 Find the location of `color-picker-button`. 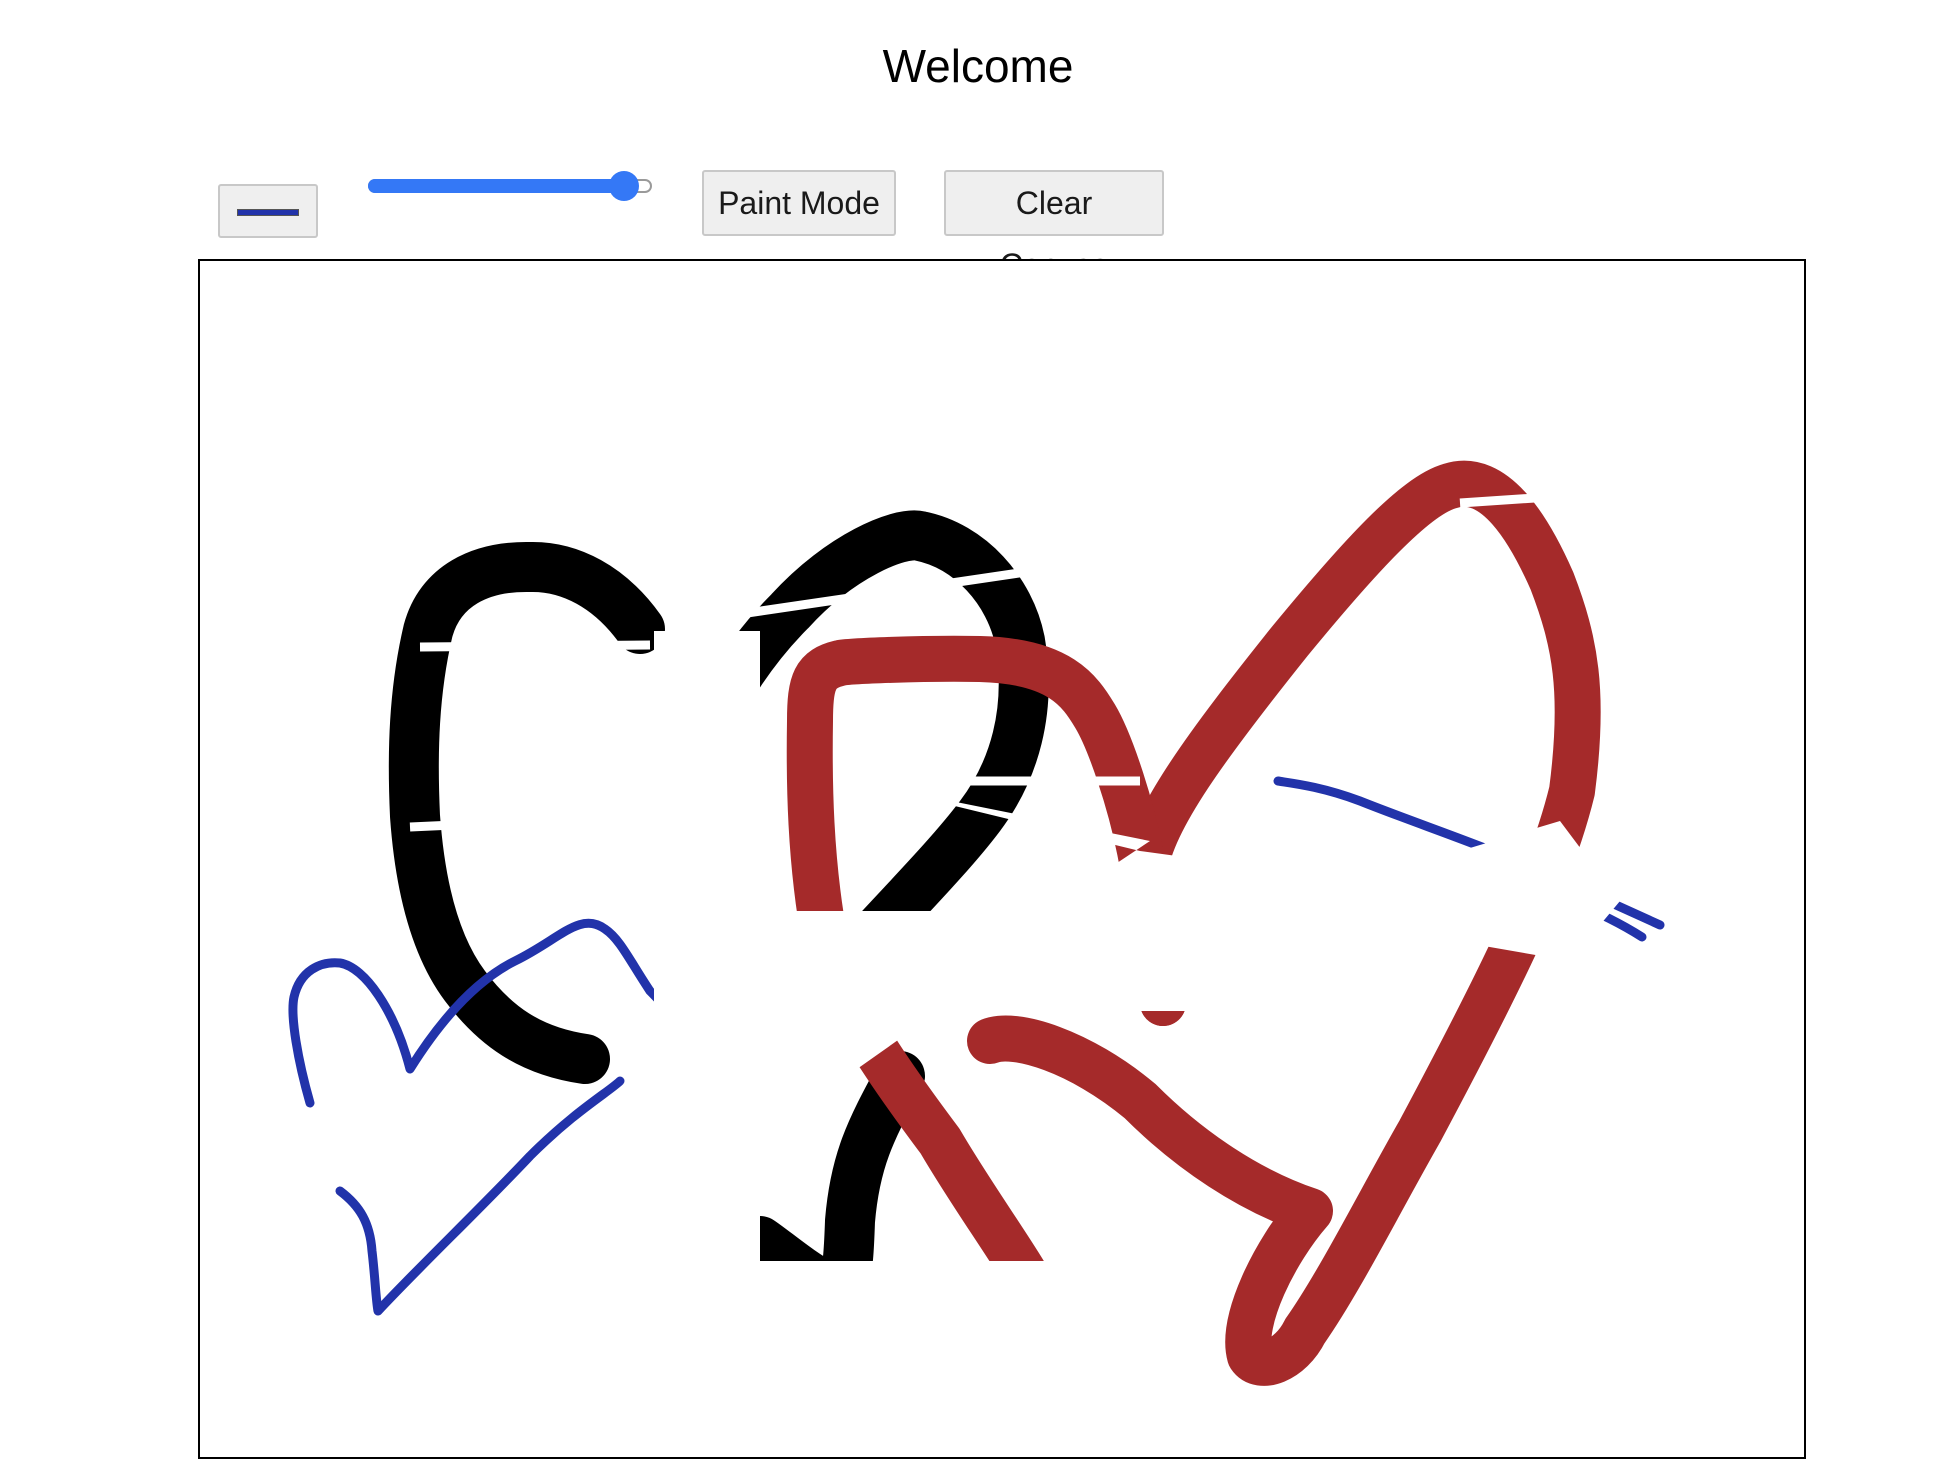

color-picker-button is located at coordinates (268, 211).